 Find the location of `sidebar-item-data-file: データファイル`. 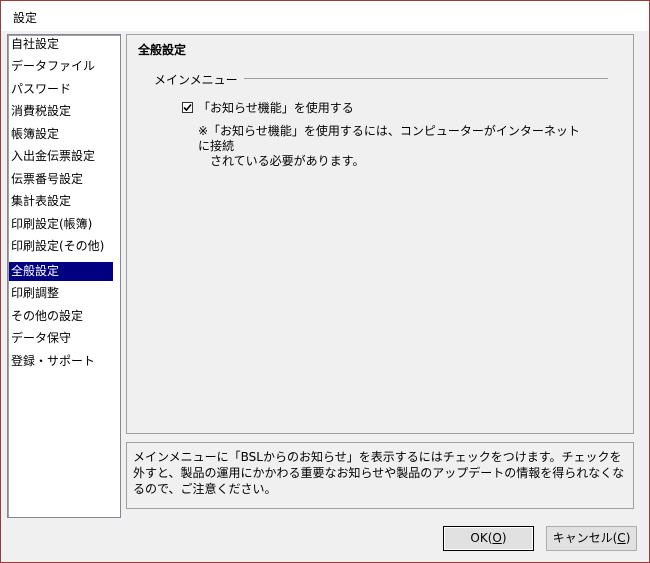

sidebar-item-data-file: データファイル is located at coordinates (61, 66).